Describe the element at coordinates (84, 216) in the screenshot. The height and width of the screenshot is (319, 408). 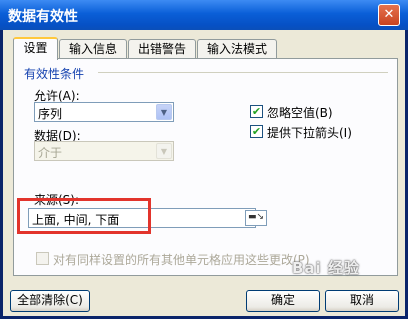
I see `source-highlight-annotation` at that location.